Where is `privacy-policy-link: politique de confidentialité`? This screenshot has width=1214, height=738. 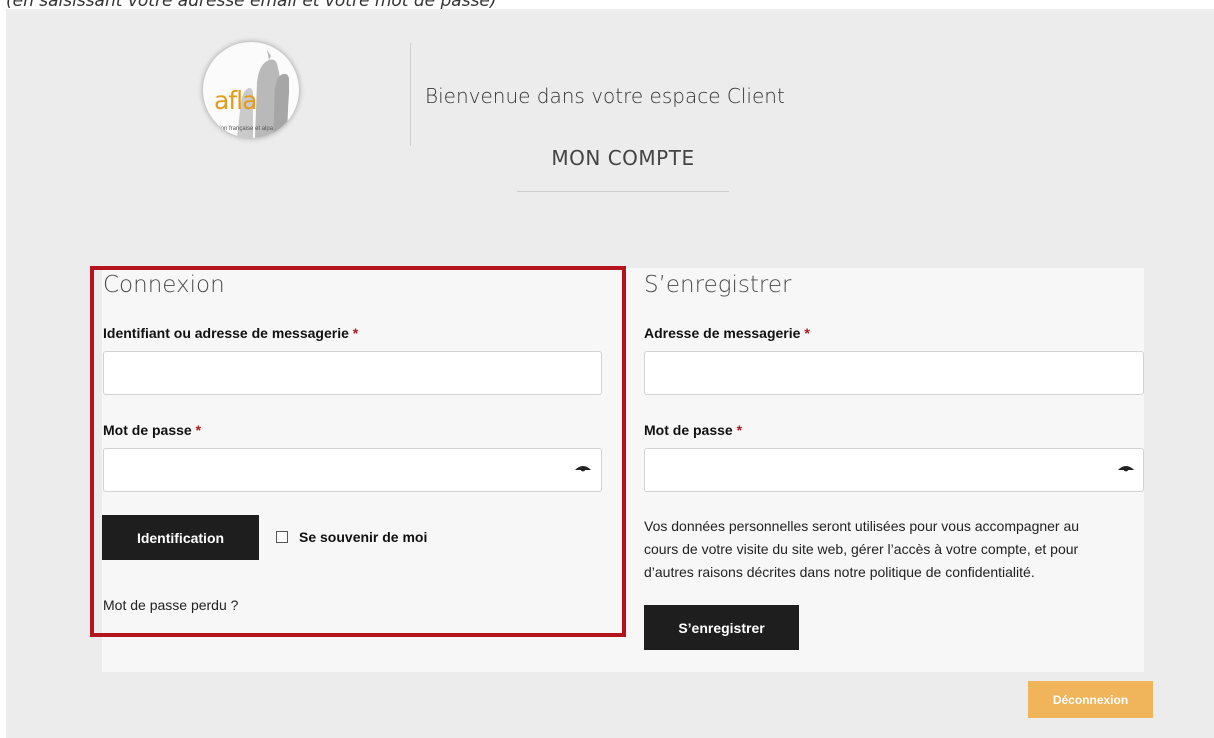
privacy-policy-link: politique de confidentialité is located at coordinates (950, 572).